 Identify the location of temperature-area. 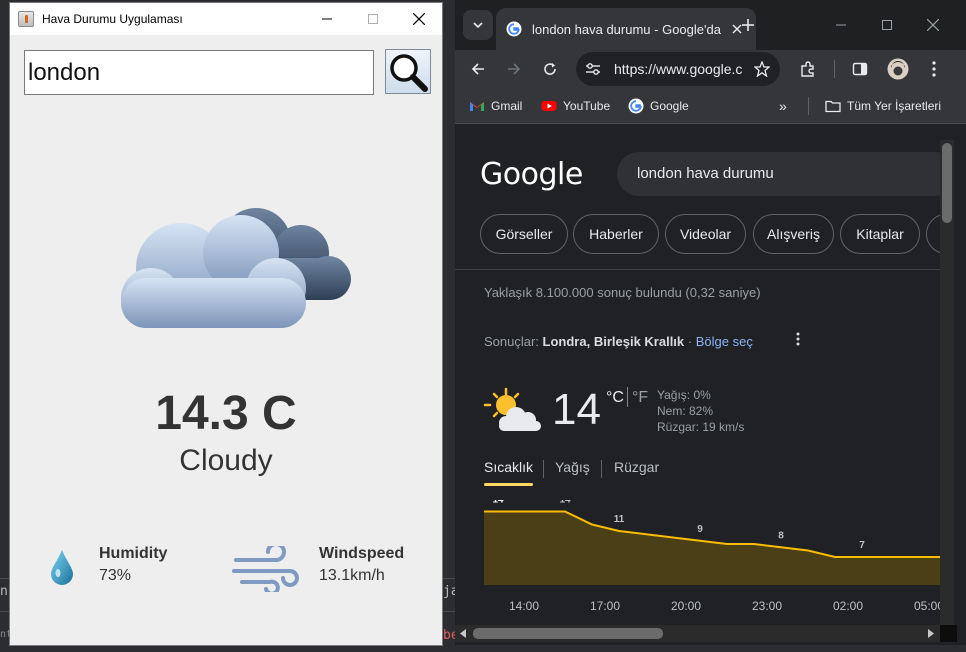
(712, 548).